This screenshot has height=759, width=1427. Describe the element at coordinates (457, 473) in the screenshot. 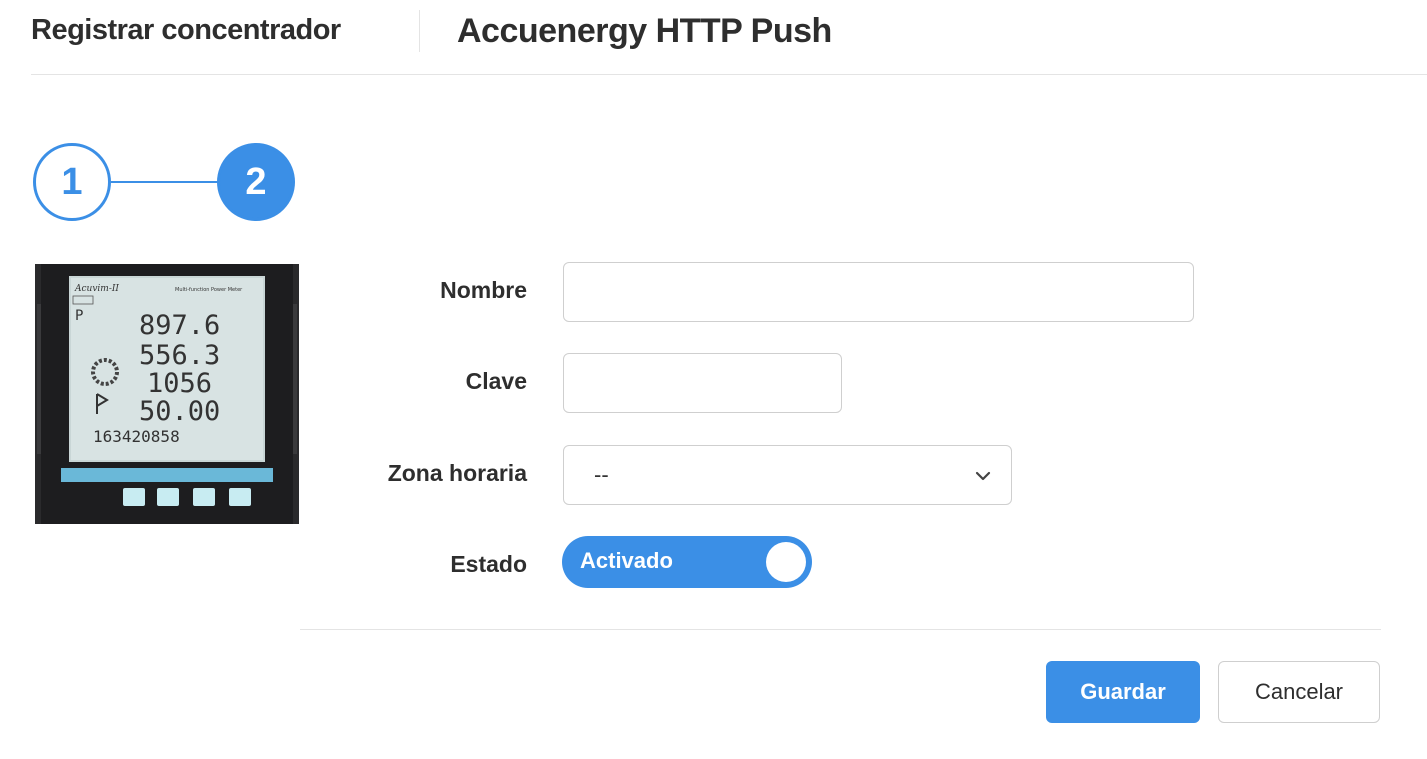

I see `zona-horaria-label: Zona horaria` at that location.